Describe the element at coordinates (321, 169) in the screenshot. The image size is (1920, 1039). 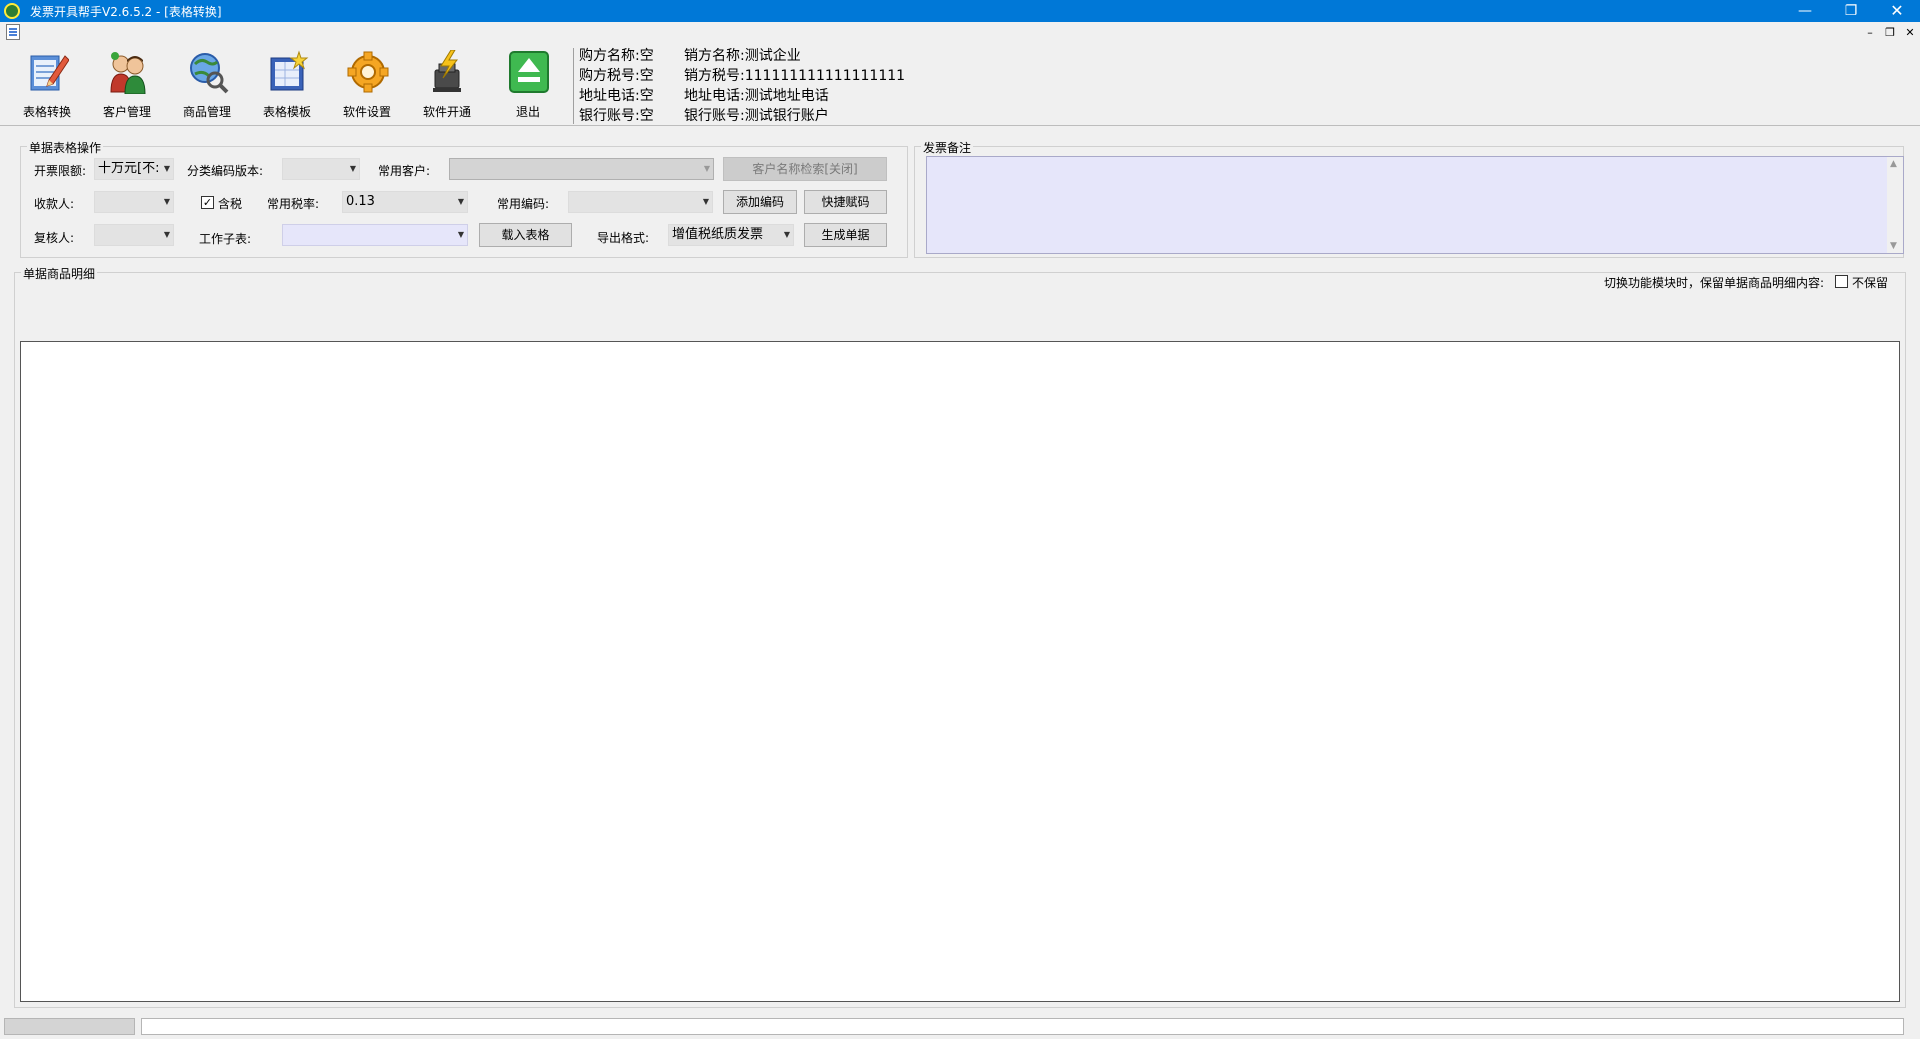
I see `code-version-combo: ▼` at that location.